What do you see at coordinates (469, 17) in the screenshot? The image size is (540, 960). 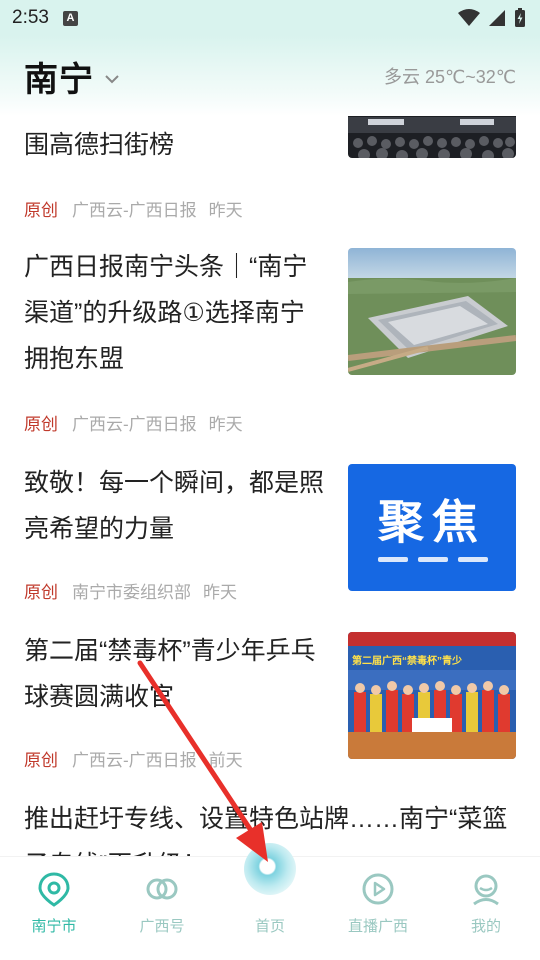 I see `wifi-icon` at bounding box center [469, 17].